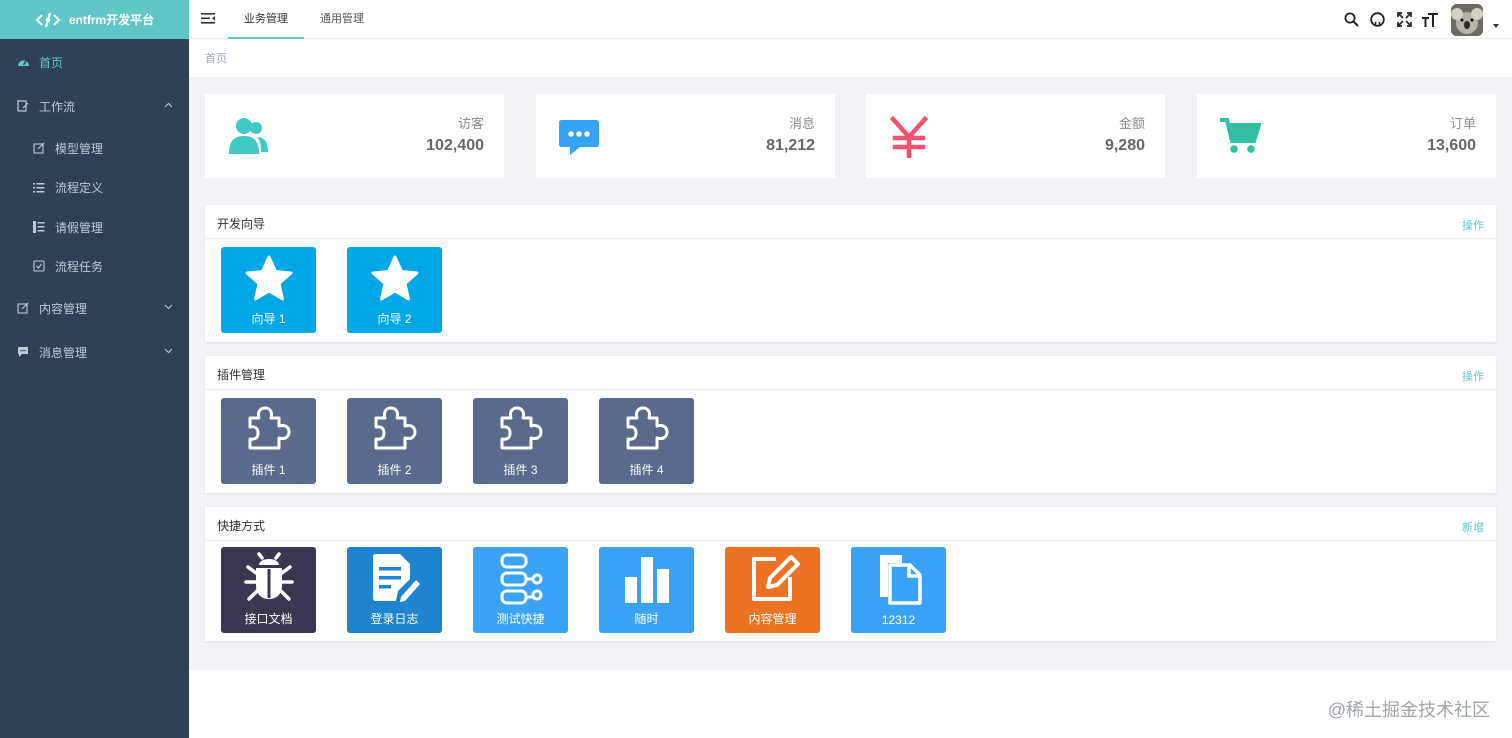 Image resolution: width=1512 pixels, height=738 pixels. Describe the element at coordinates (94, 308) in the screenshot. I see `sidebar-item-content: 内容管理` at that location.